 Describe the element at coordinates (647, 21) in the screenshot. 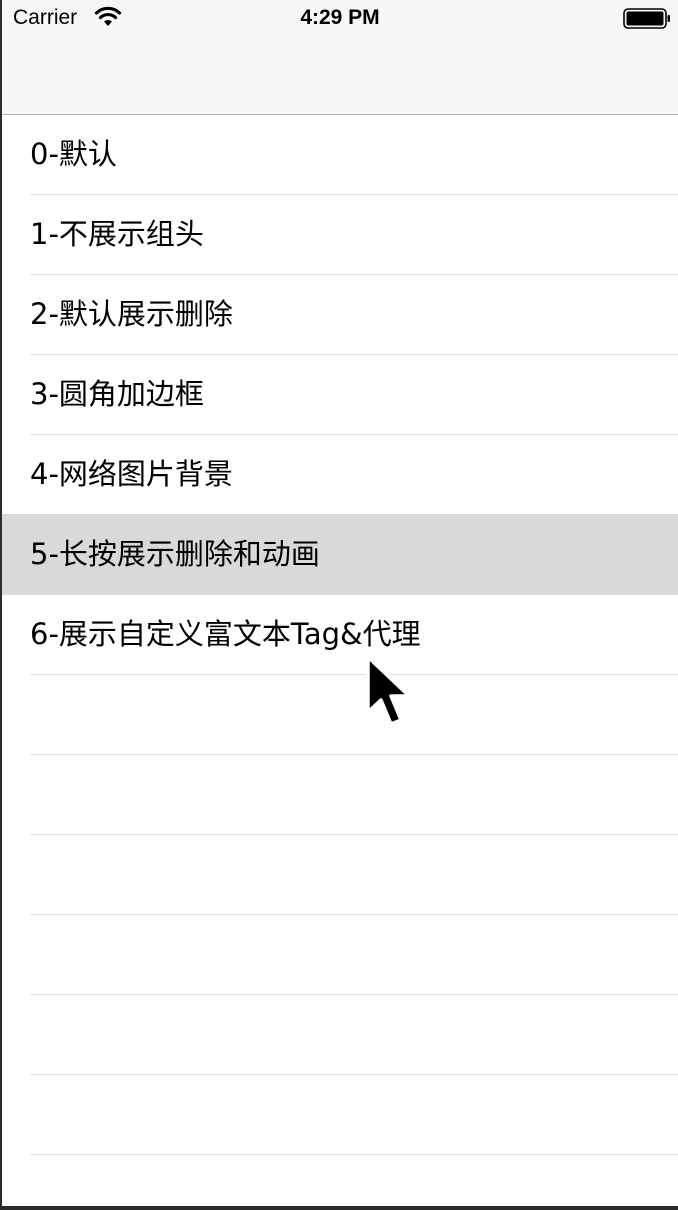

I see `battery-icon` at that location.